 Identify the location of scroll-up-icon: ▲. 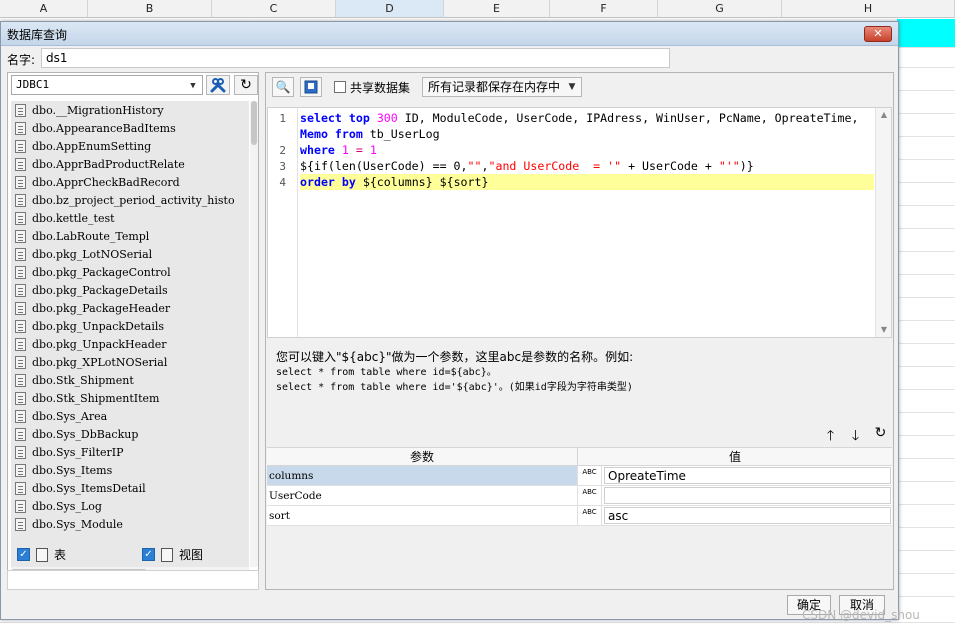
(883, 115).